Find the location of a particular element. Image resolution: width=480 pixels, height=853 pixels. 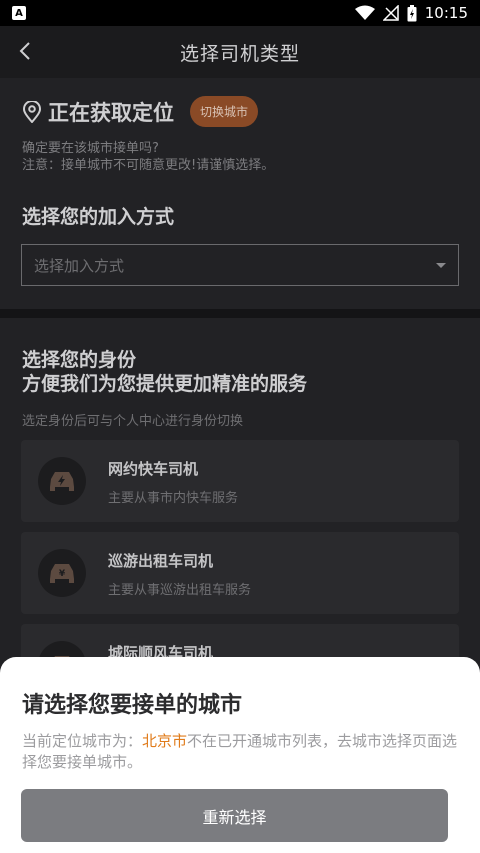

confirm-line-1: 确定要在该城市接单吗? is located at coordinates (90, 148).